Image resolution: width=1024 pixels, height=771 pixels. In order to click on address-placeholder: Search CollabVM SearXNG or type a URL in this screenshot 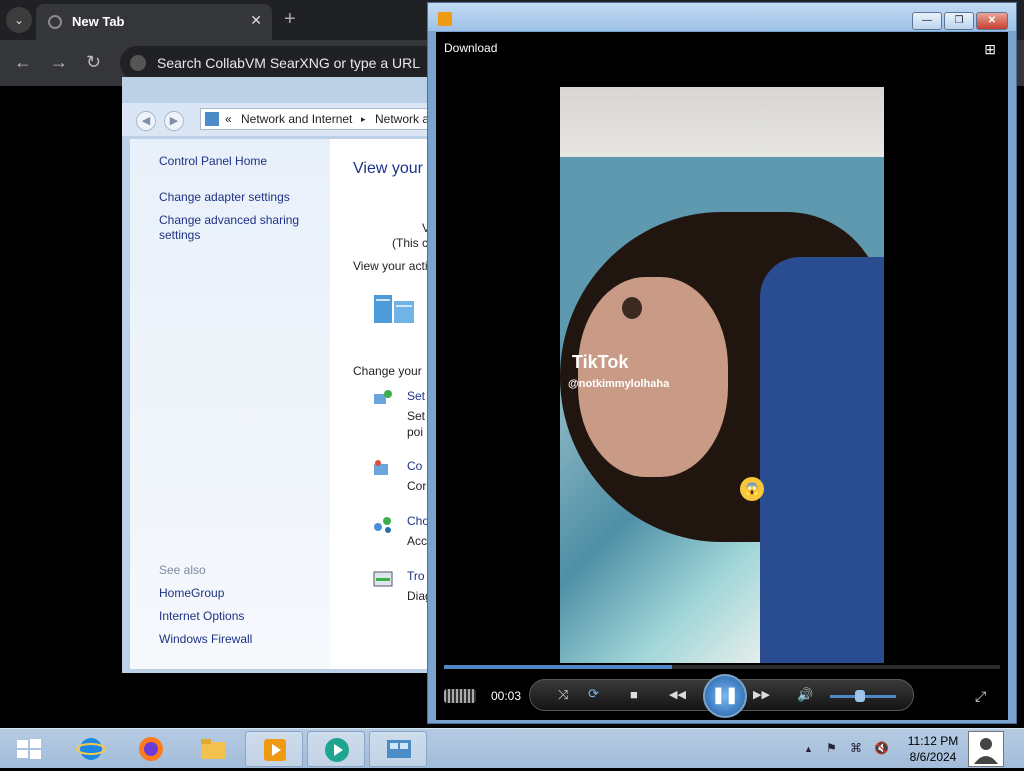, I will do `click(288, 63)`.